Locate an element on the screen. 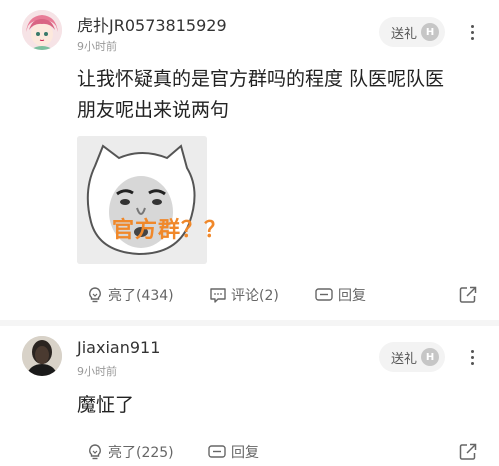  comment-count: 评论(2) is located at coordinates (255, 296).